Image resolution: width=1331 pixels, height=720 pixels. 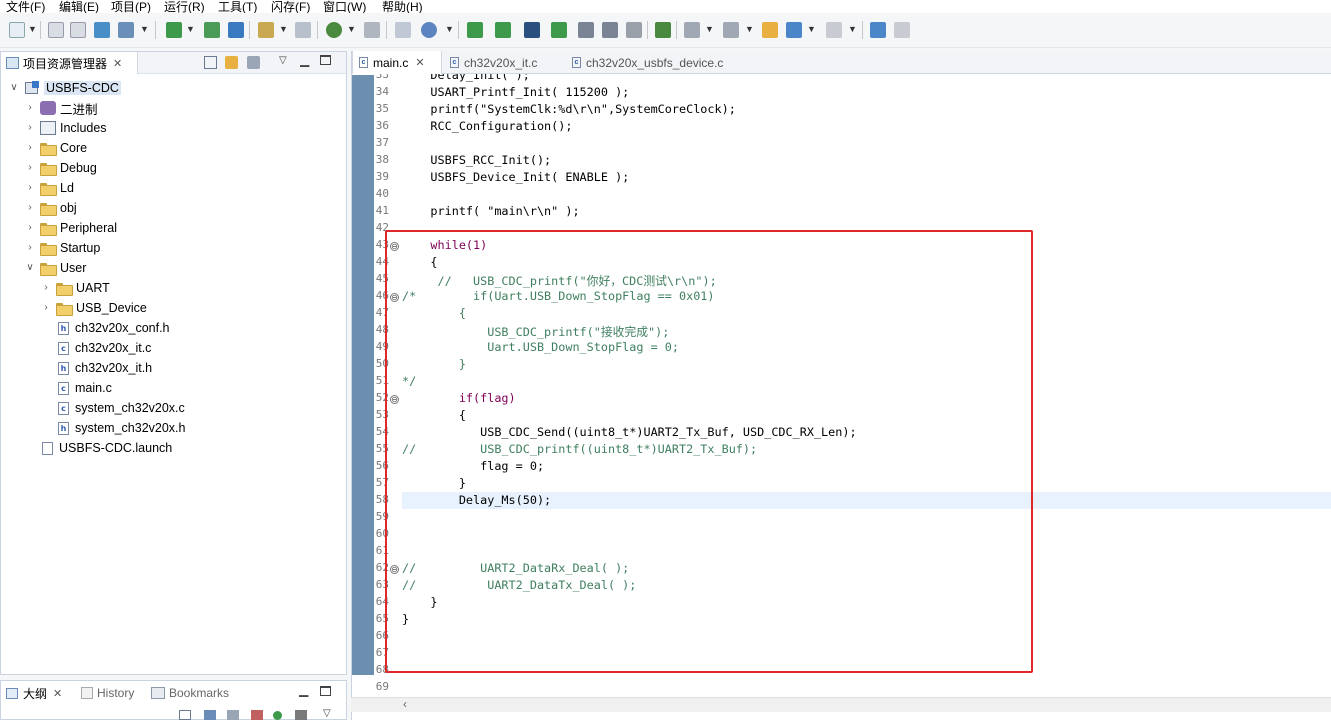 What do you see at coordinates (48, 128) in the screenshot?
I see `includes-icon` at bounding box center [48, 128].